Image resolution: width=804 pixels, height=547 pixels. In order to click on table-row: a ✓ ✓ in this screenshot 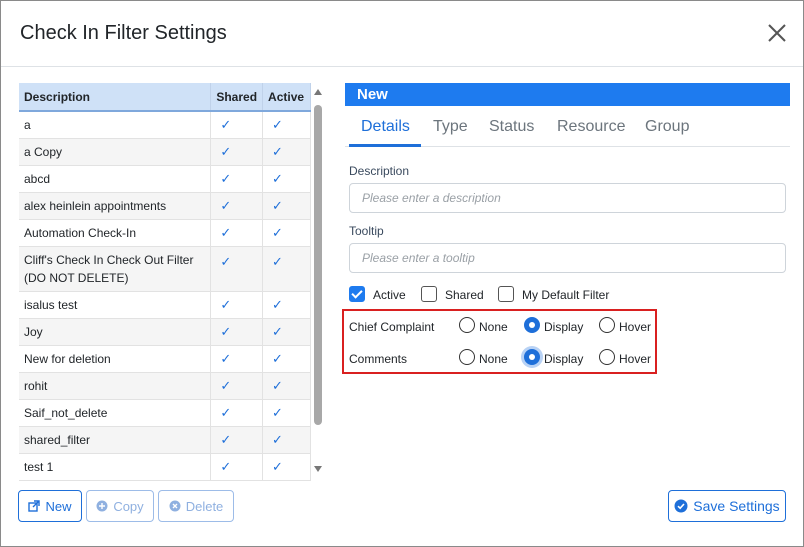, I will do `click(165, 125)`.